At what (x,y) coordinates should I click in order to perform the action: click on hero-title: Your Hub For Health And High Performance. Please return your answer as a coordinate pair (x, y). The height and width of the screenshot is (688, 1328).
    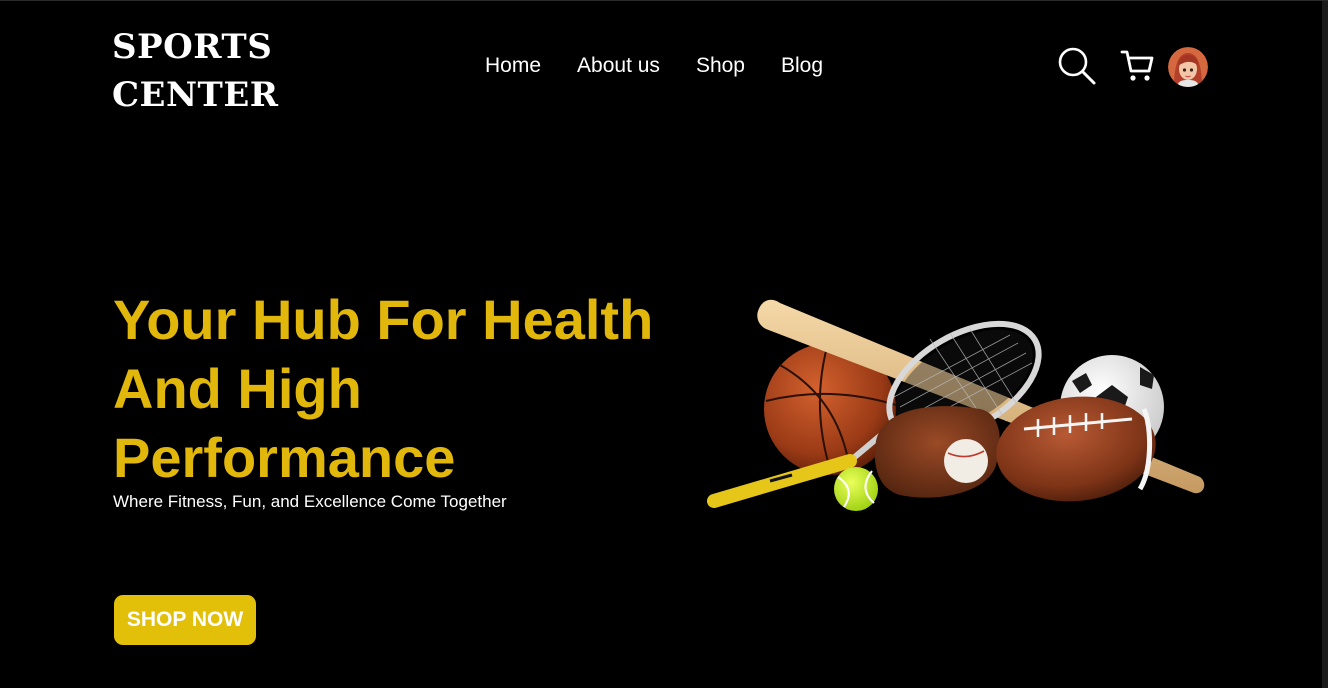
    Looking at the image, I should click on (403, 388).